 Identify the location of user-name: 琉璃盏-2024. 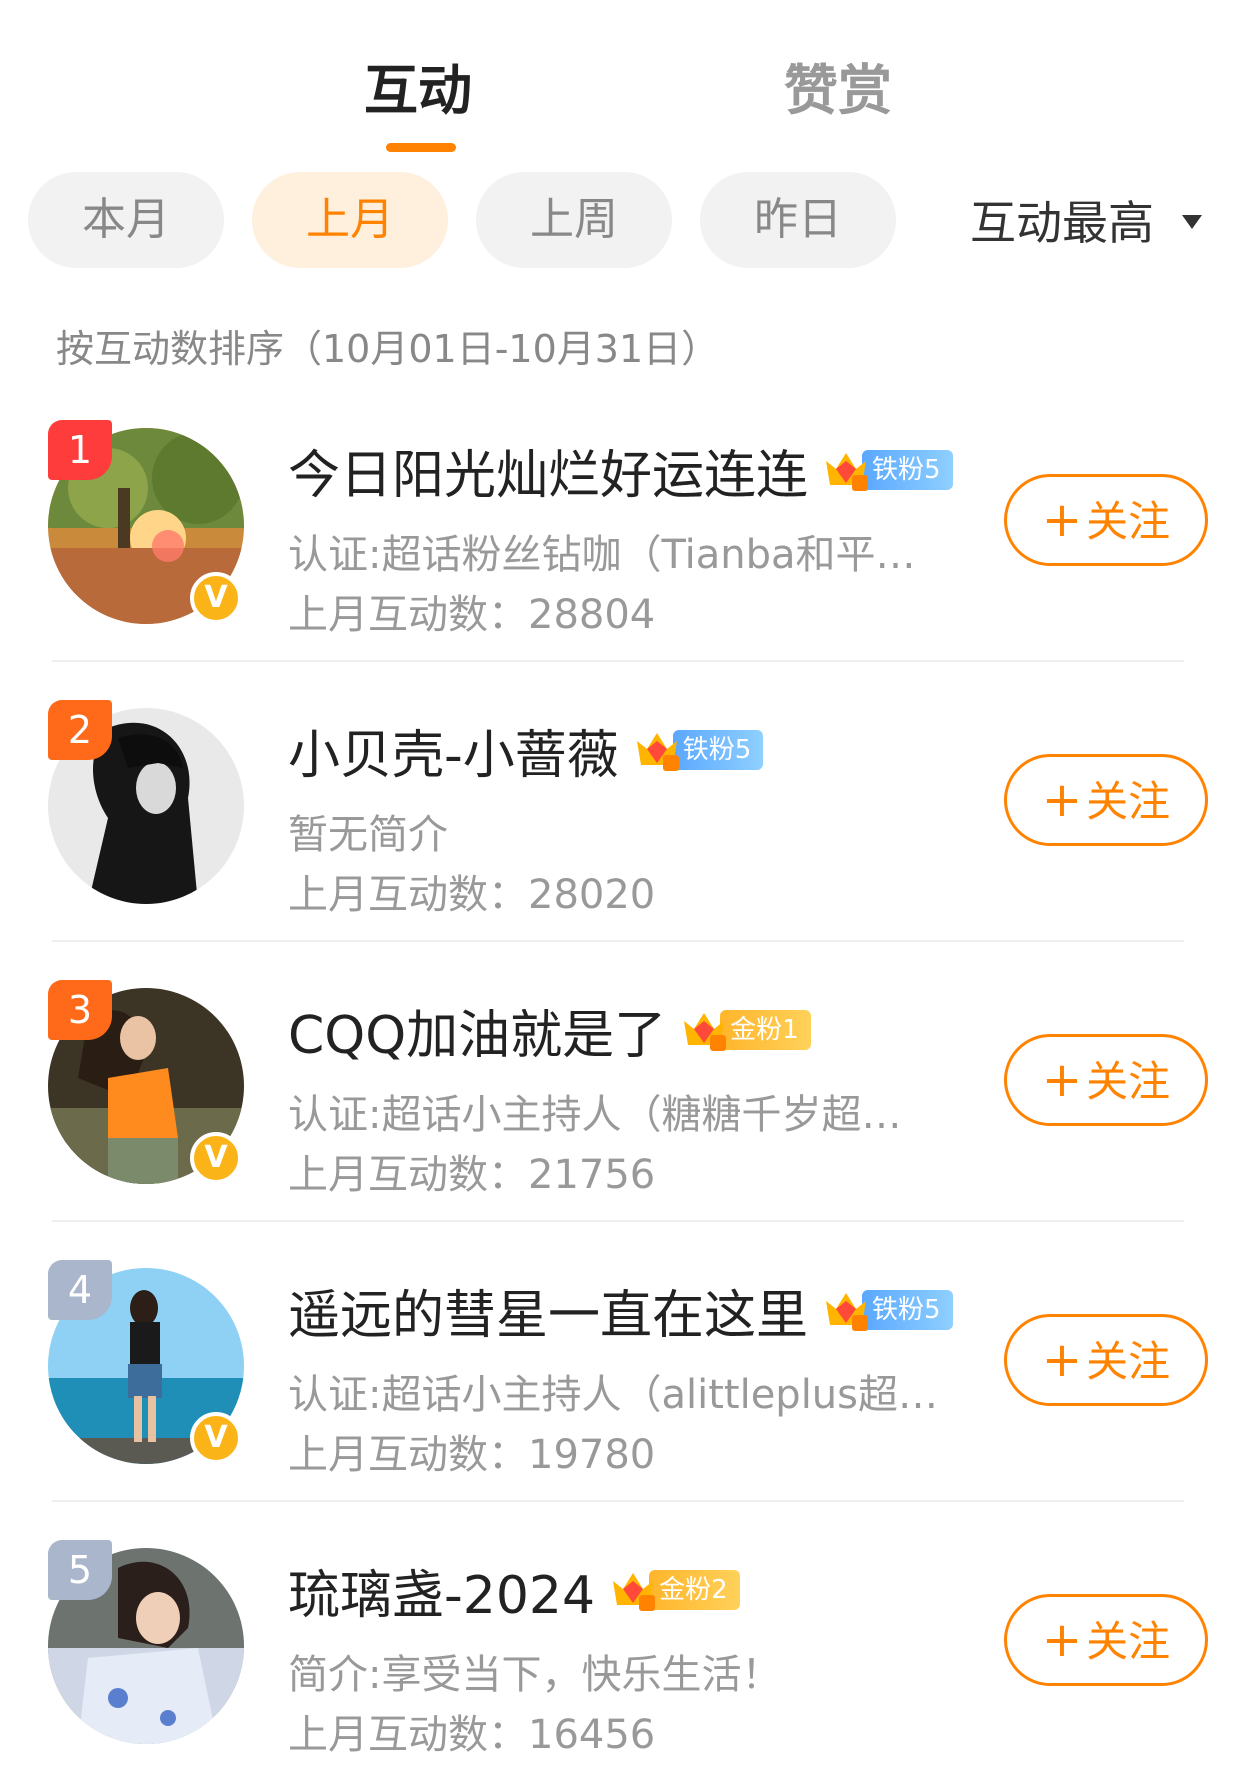
(441, 1590).